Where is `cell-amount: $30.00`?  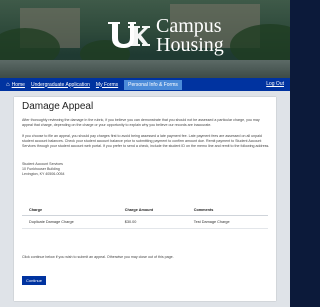 cell-amount: $30.00 is located at coordinates (152, 222).